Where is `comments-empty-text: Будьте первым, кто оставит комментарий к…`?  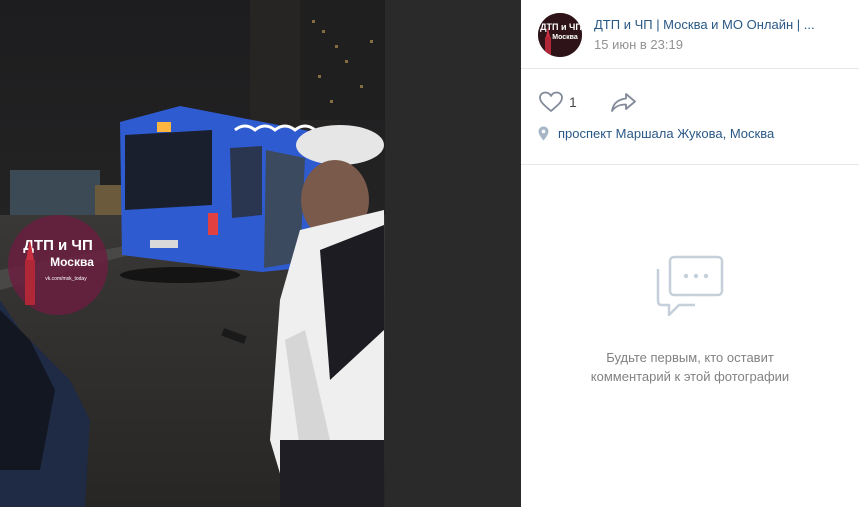
comments-empty-text: Будьте первым, кто оставит комментарий к… is located at coordinates (690, 367).